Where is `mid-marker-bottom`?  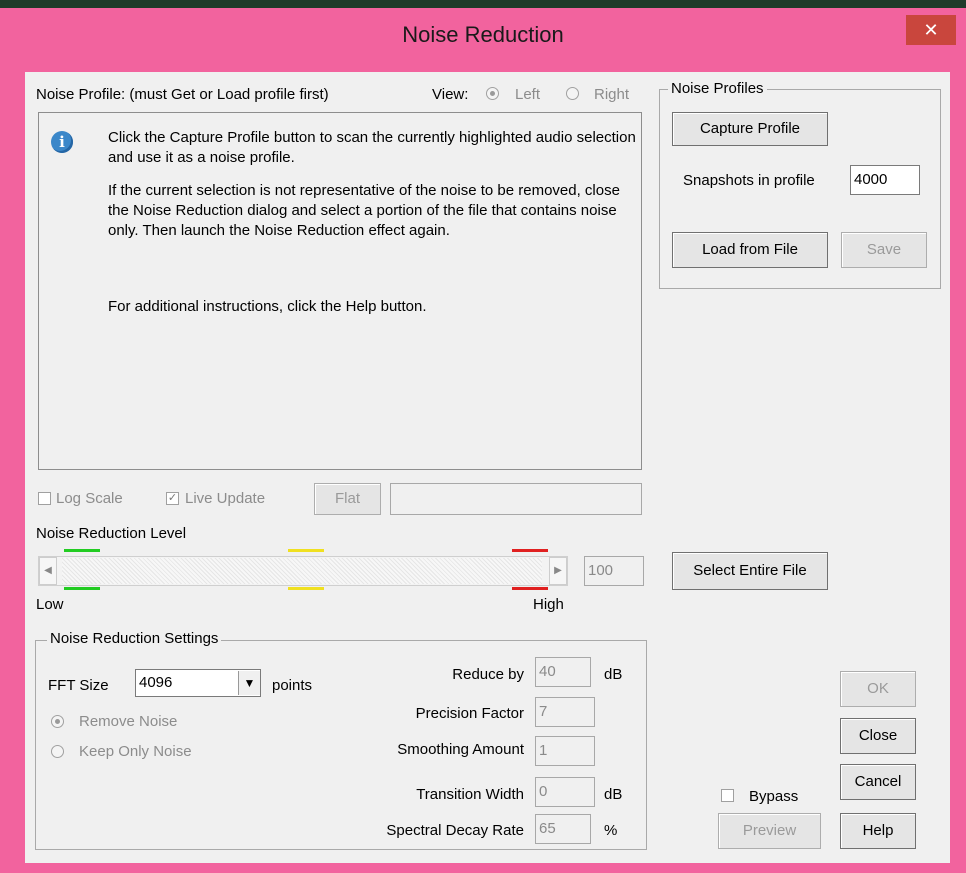
mid-marker-bottom is located at coordinates (306, 588).